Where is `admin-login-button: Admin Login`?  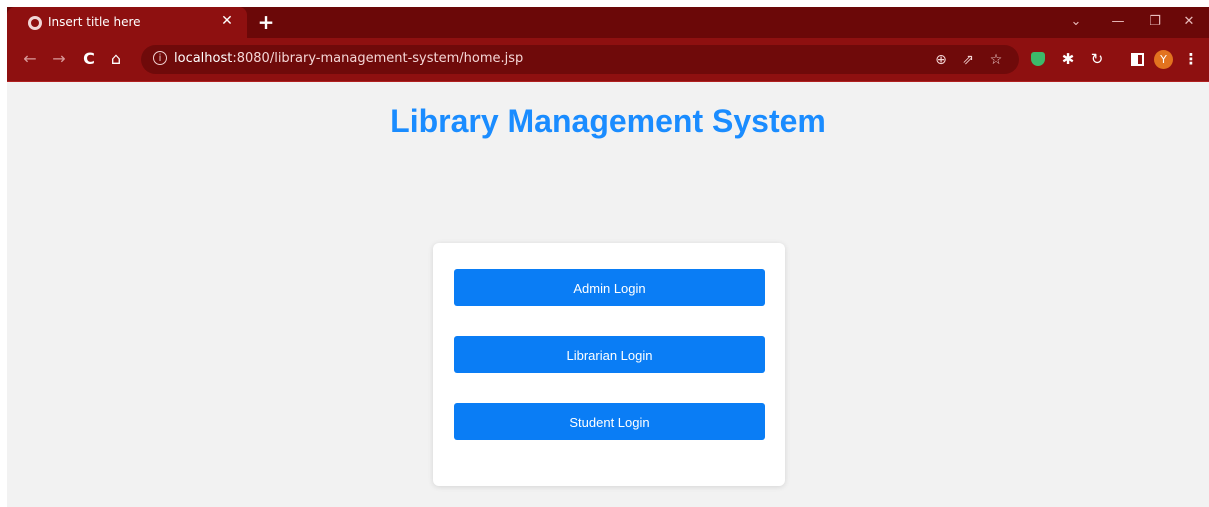
admin-login-button: Admin Login is located at coordinates (609, 287).